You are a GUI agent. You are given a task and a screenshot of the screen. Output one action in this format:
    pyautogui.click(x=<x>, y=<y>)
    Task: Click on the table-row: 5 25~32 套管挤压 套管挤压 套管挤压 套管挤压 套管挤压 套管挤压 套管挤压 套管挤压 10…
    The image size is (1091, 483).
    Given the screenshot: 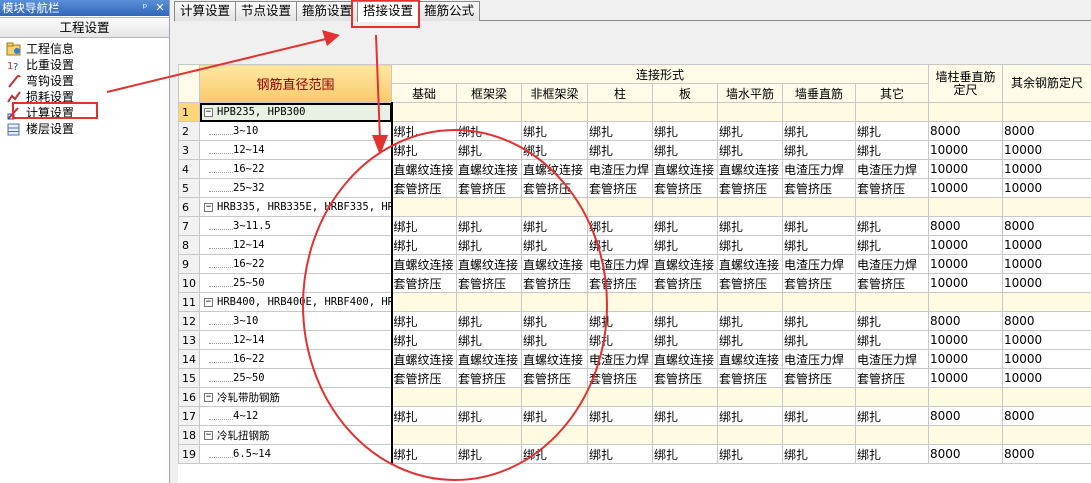 What is the action you would take?
    pyautogui.click(x=634, y=188)
    